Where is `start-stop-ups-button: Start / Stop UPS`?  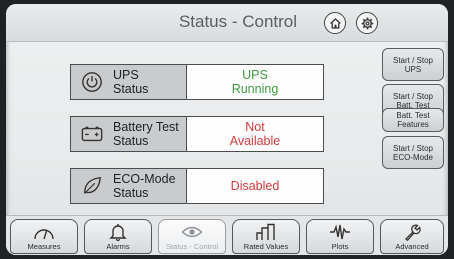
start-stop-ups-button: Start / Stop UPS is located at coordinates (413, 64).